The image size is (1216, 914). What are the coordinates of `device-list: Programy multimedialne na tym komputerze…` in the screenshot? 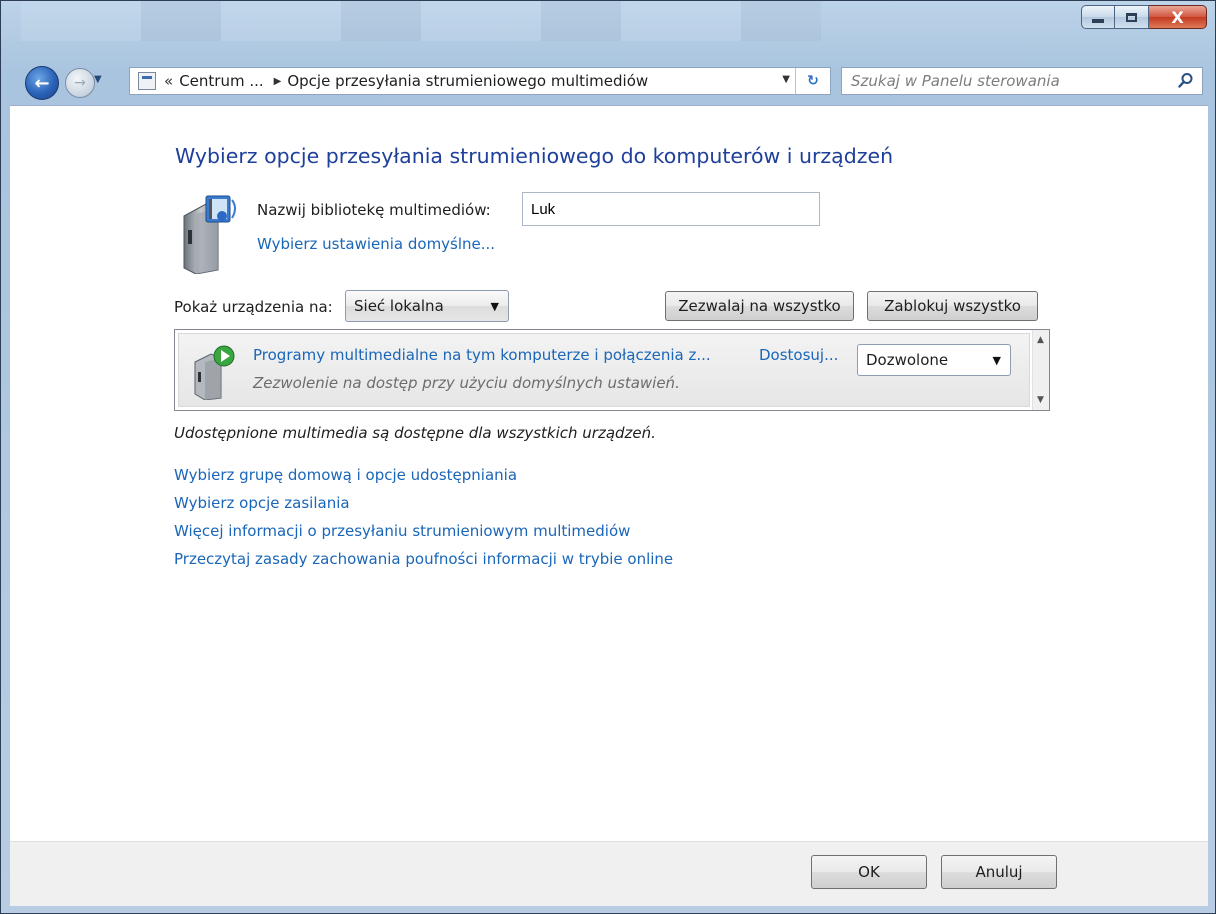 It's located at (612, 370).